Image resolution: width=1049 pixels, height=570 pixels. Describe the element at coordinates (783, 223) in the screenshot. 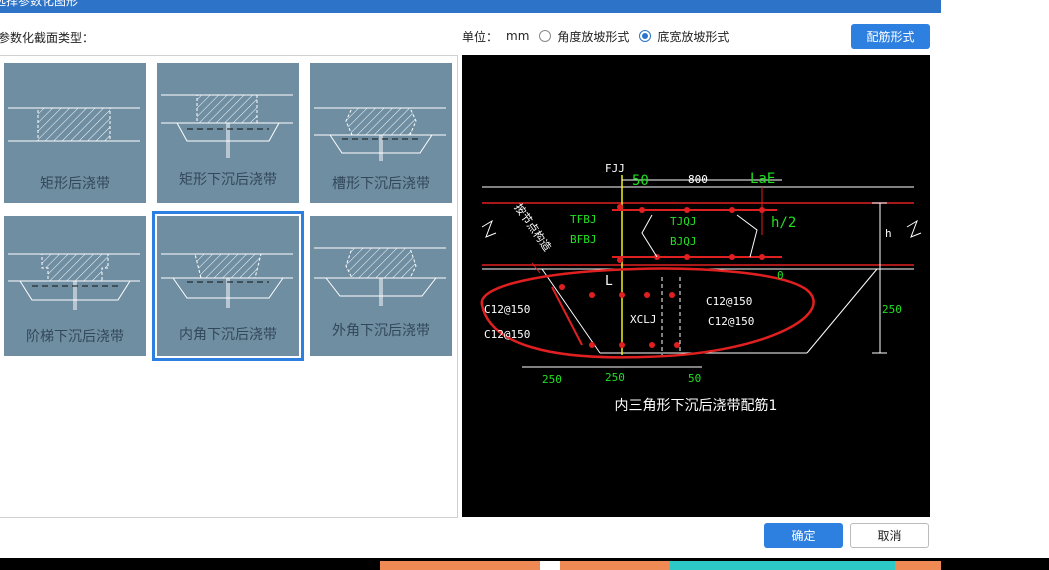

I see `h-half-label: h/2` at that location.